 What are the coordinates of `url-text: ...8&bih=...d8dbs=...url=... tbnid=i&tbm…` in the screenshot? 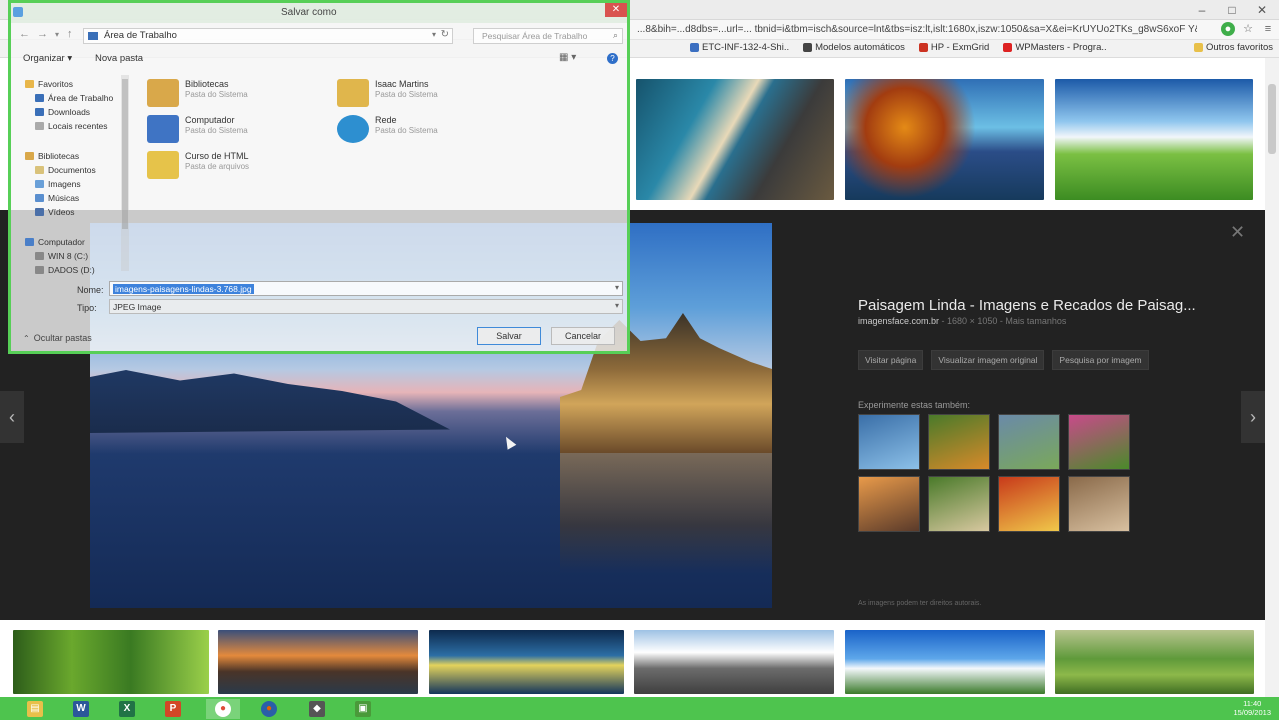 It's located at (917, 29).